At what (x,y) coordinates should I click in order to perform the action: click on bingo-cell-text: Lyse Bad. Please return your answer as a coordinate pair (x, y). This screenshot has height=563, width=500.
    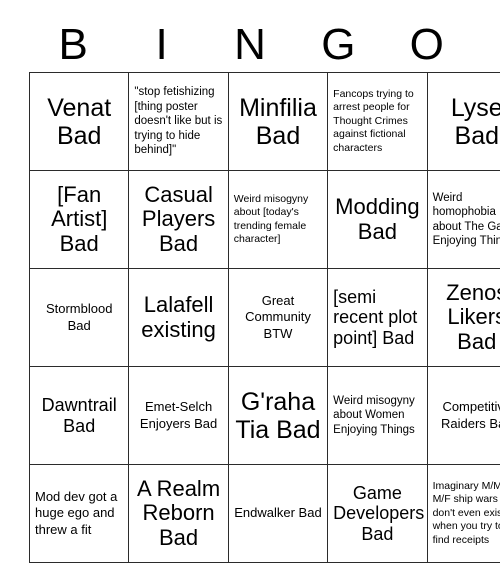
    Looking at the image, I should click on (466, 122).